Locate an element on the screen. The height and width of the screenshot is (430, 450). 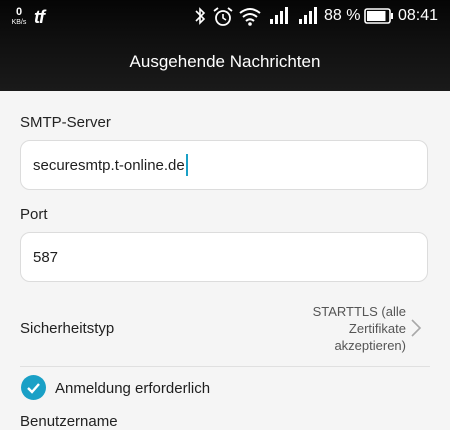
battery-percentage: 88 % is located at coordinates (342, 15).